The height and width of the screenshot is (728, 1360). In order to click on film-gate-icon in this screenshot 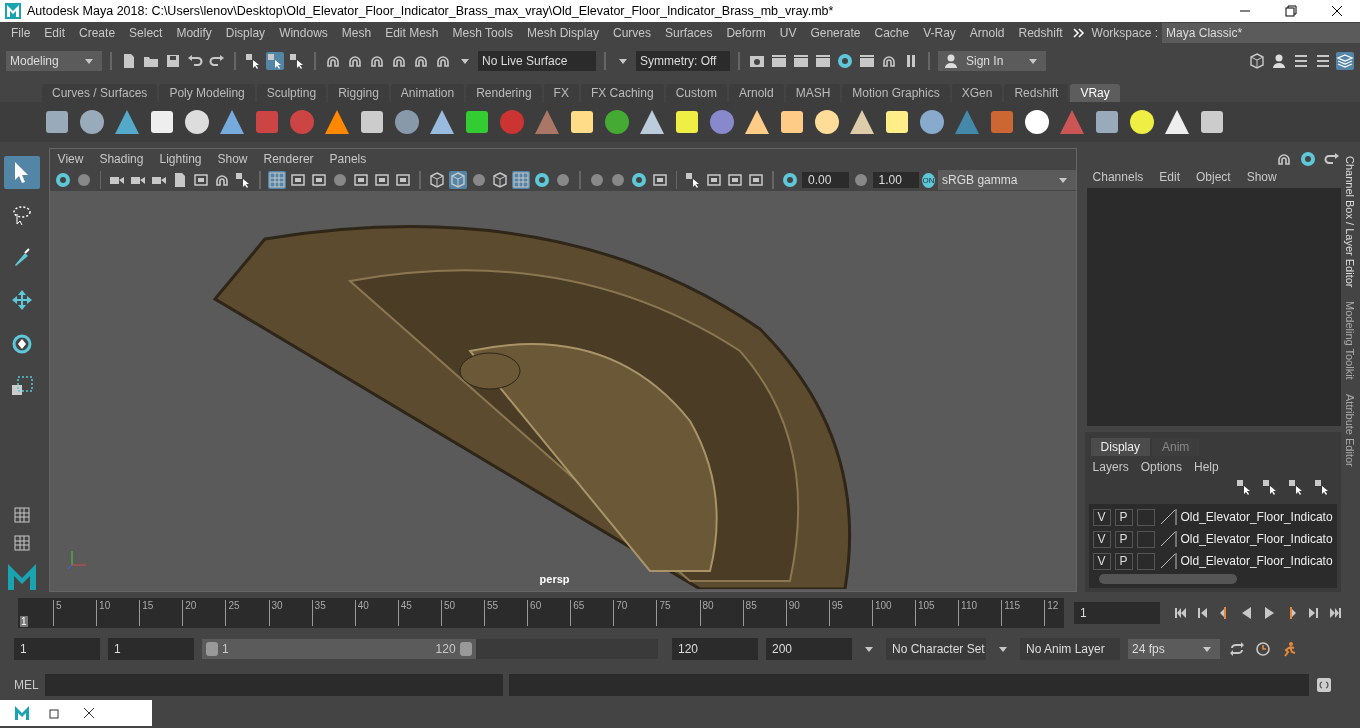, I will do `click(298, 180)`.